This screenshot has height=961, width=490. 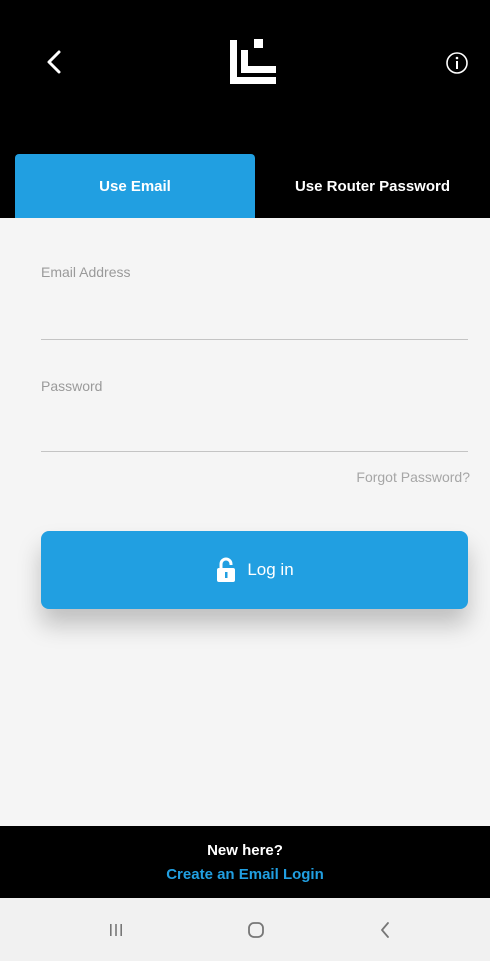 What do you see at coordinates (253, 61) in the screenshot?
I see `linksys-logo` at bounding box center [253, 61].